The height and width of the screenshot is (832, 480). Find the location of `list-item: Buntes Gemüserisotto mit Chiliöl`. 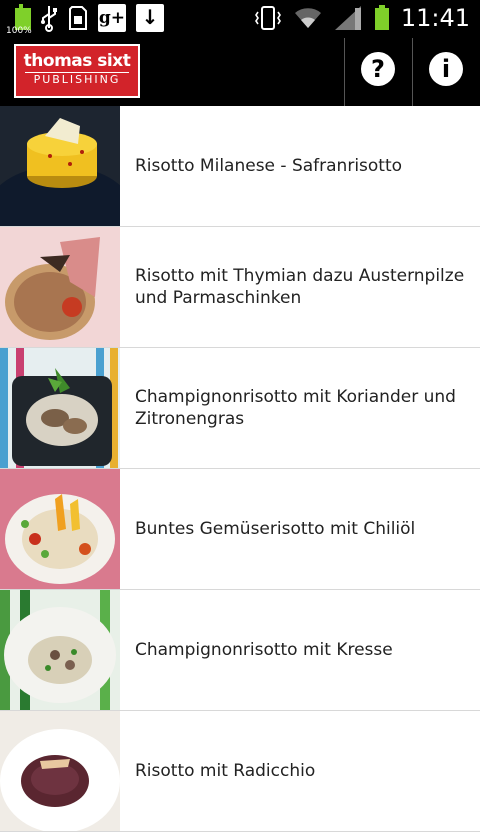

list-item: Buntes Gemüserisotto mit Chiliöl is located at coordinates (240, 529).